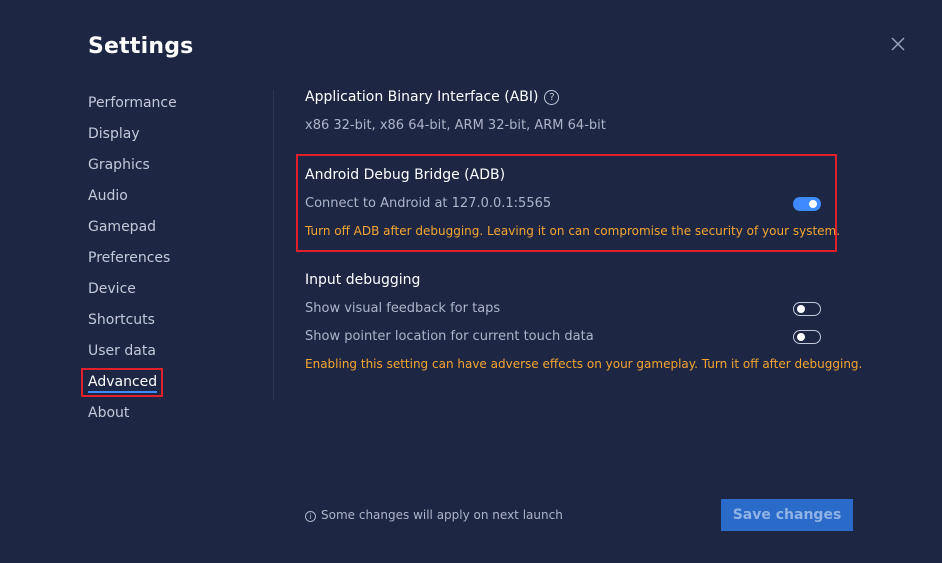 The height and width of the screenshot is (563, 942). Describe the element at coordinates (405, 175) in the screenshot. I see `adb-section-title: Android Debug Bridge (ADB)` at that location.